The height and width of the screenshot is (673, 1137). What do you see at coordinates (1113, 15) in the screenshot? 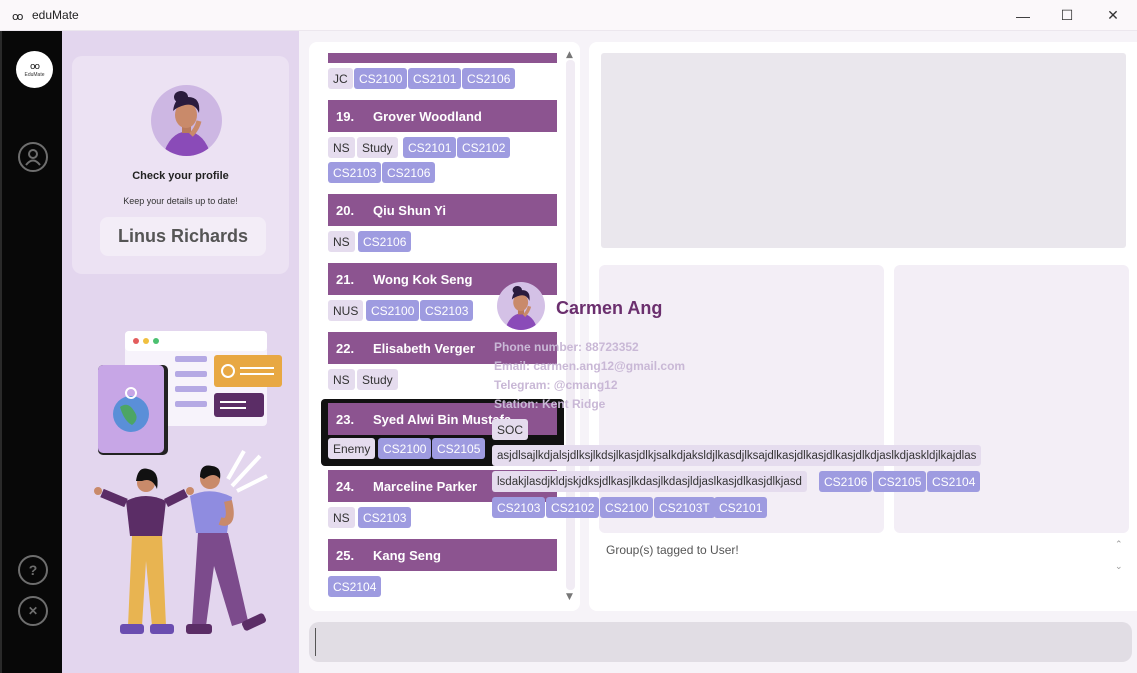
I see `close-button: ✕` at bounding box center [1113, 15].